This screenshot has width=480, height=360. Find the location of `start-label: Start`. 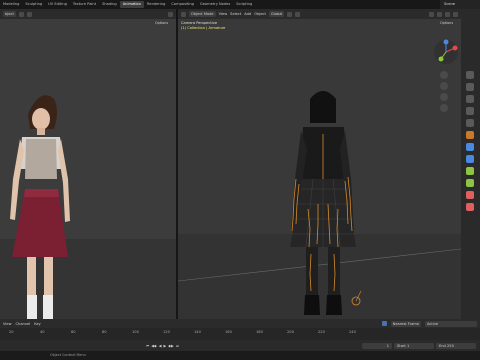

start-label: Start is located at coordinates (401, 345).